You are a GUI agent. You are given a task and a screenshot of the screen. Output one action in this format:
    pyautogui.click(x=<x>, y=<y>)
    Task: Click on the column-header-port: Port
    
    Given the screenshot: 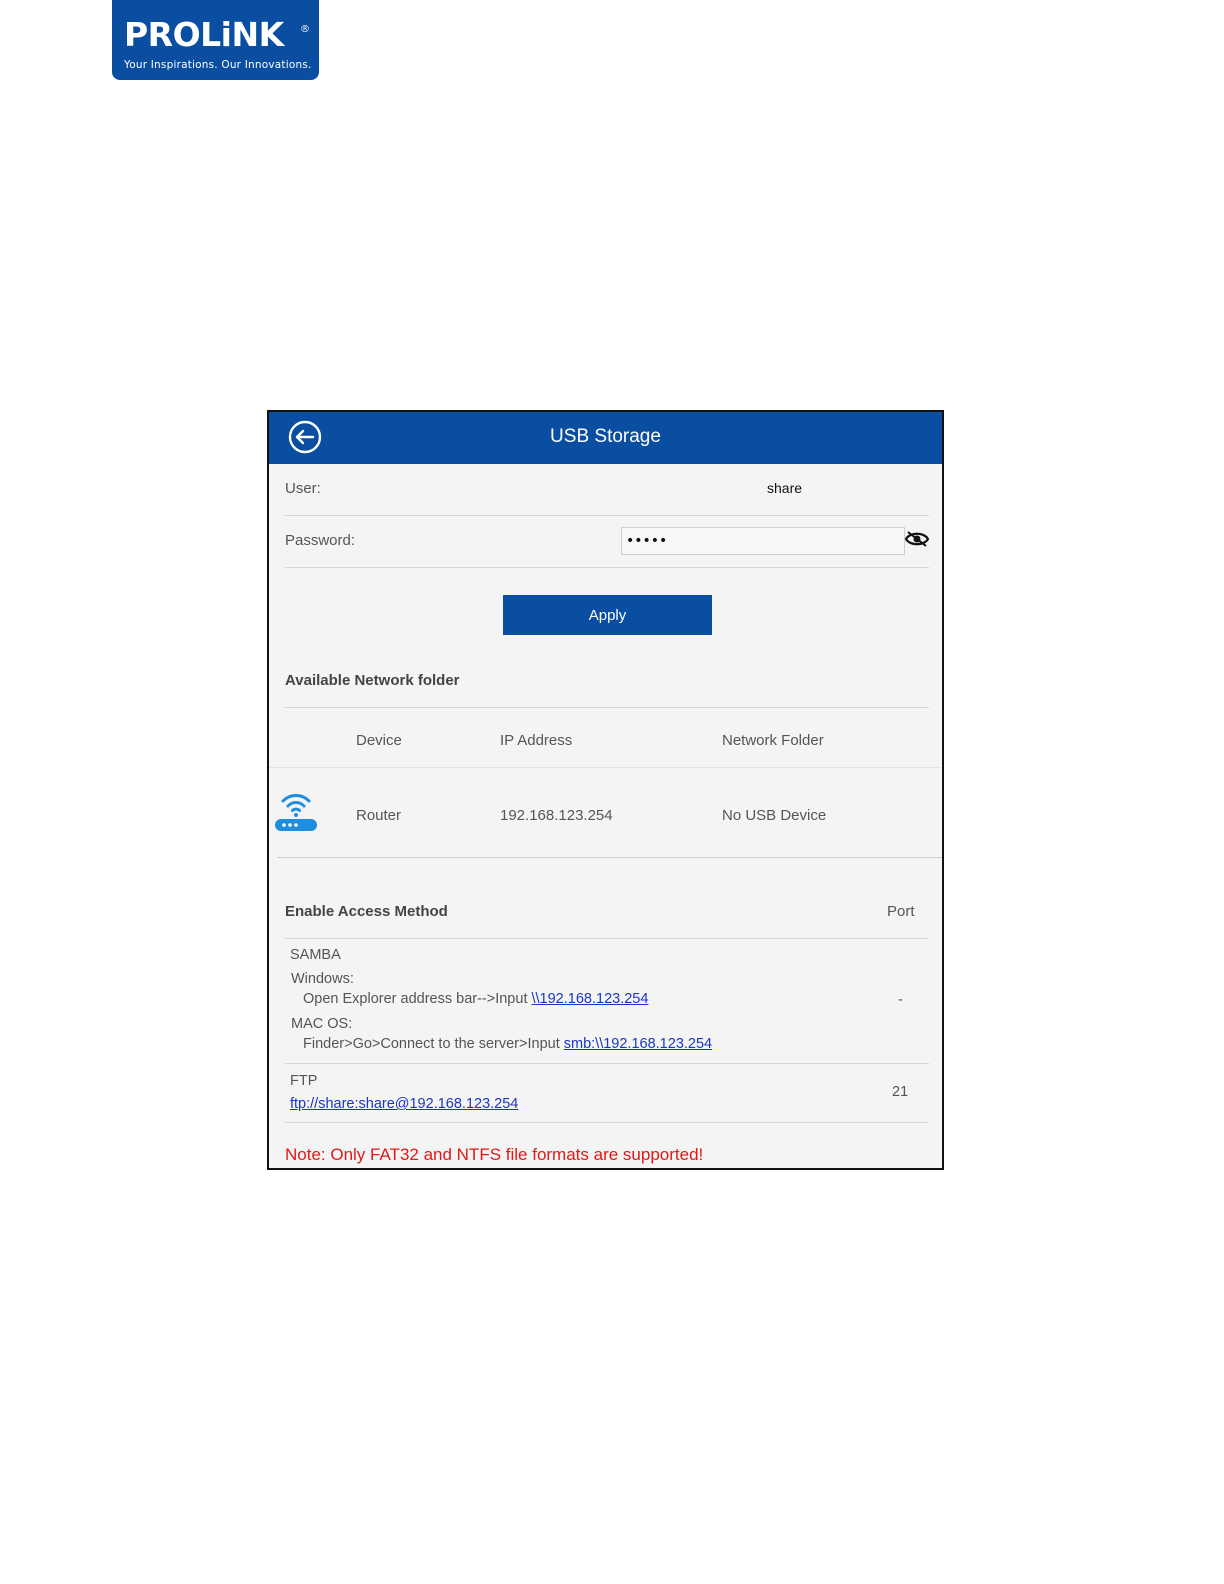 What is the action you would take?
    pyautogui.click(x=901, y=911)
    